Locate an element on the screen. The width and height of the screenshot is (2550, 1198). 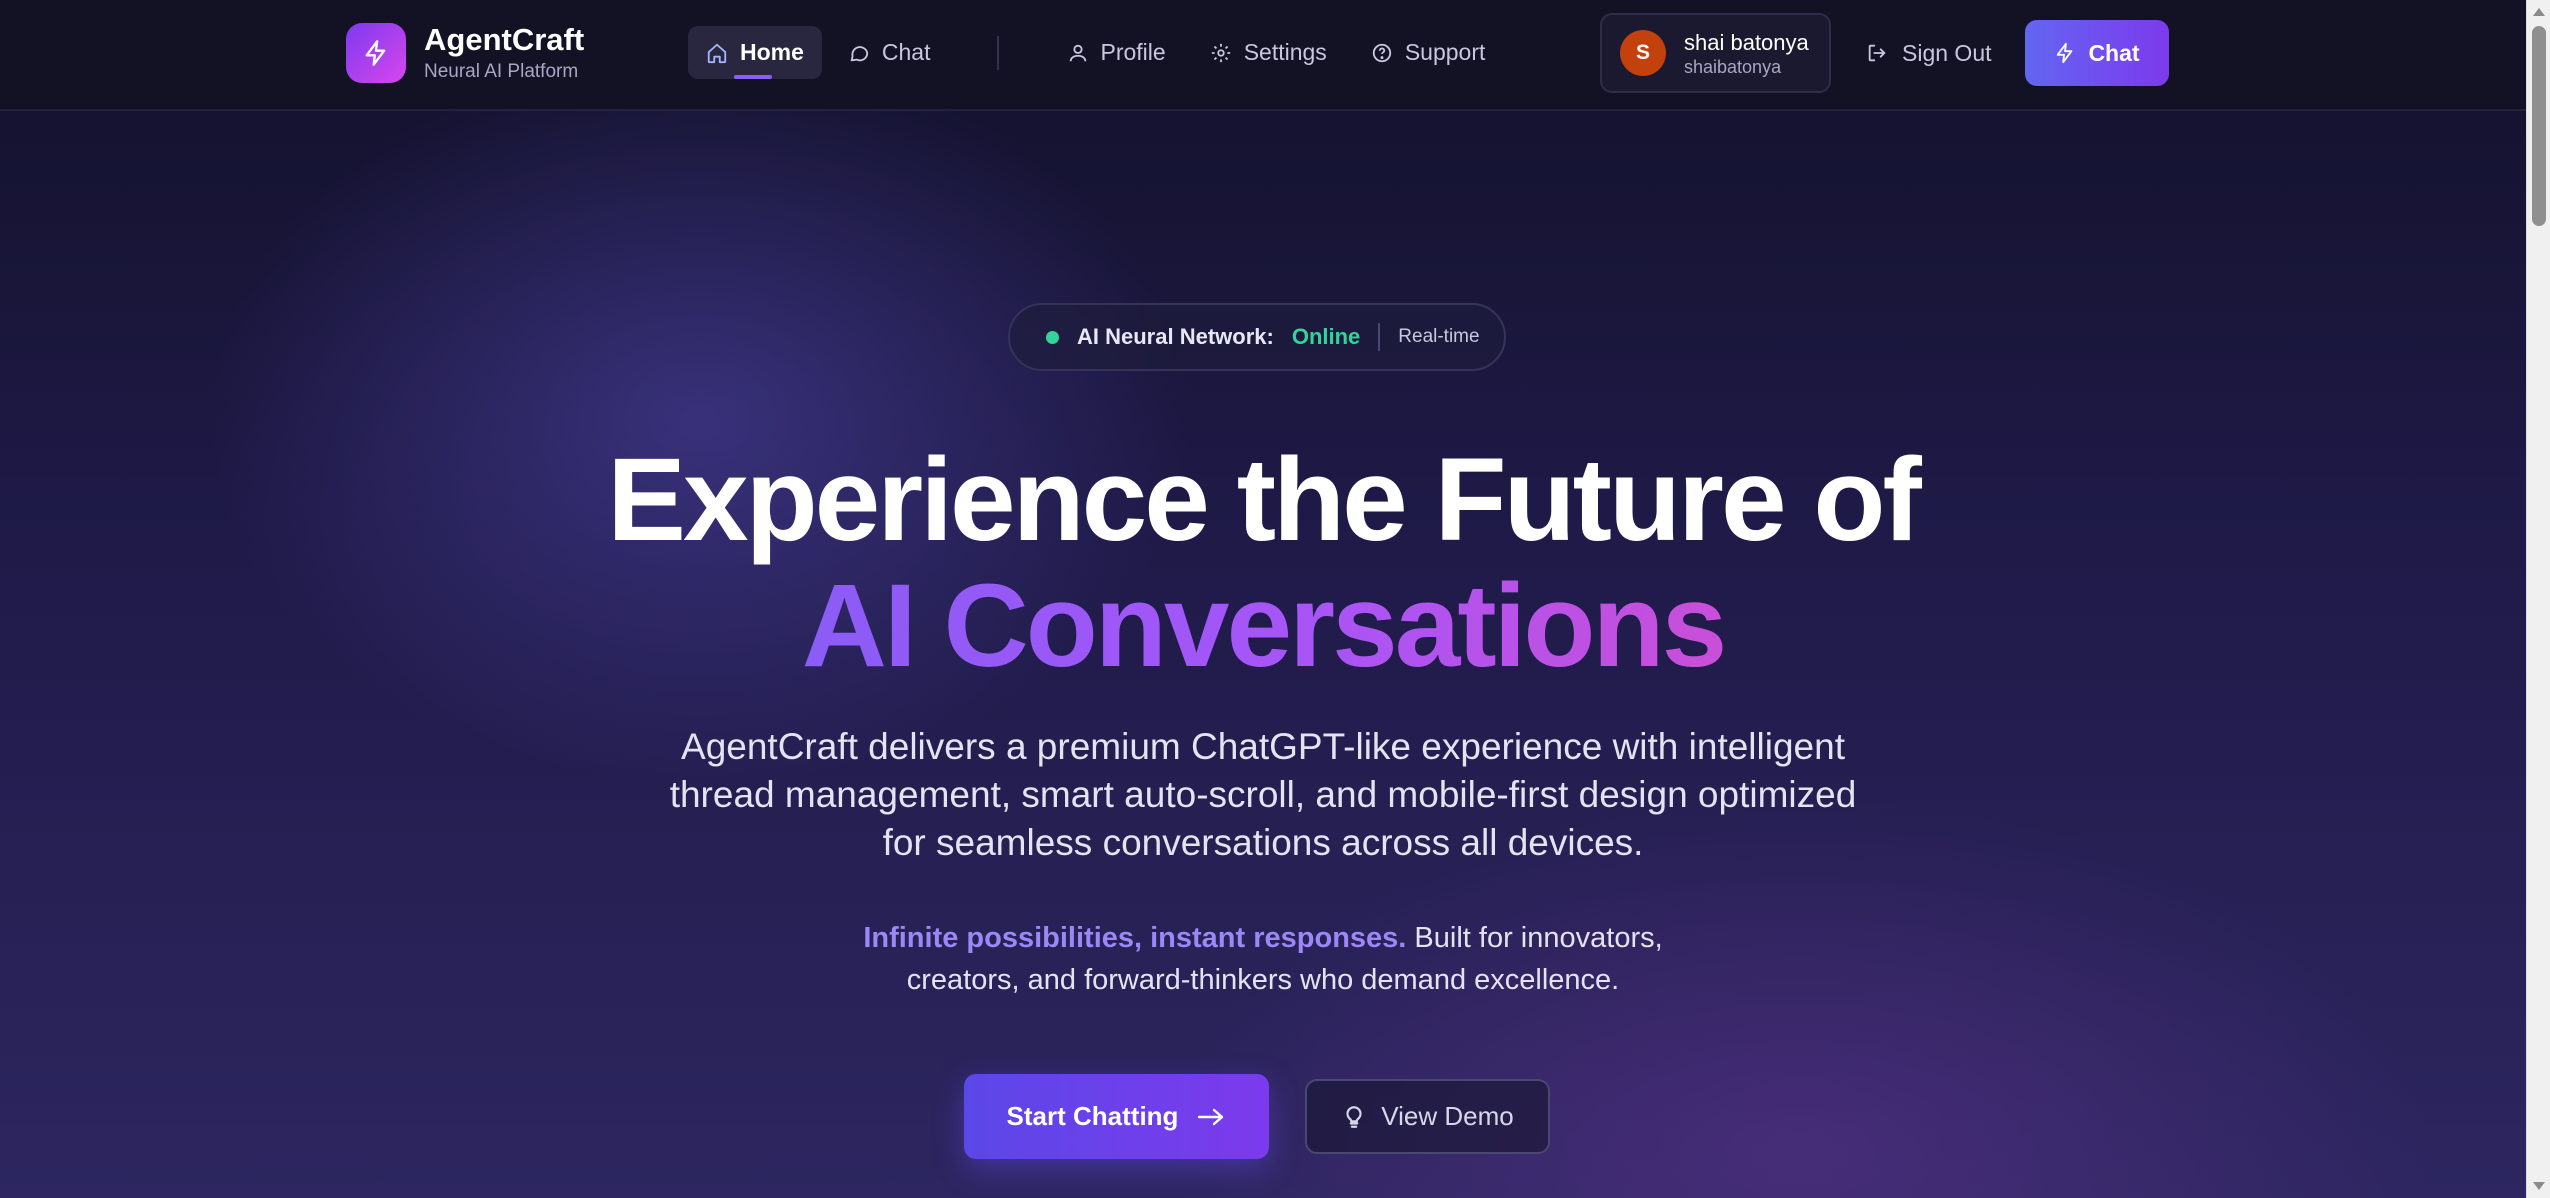
user-icon is located at coordinates (1077, 52).